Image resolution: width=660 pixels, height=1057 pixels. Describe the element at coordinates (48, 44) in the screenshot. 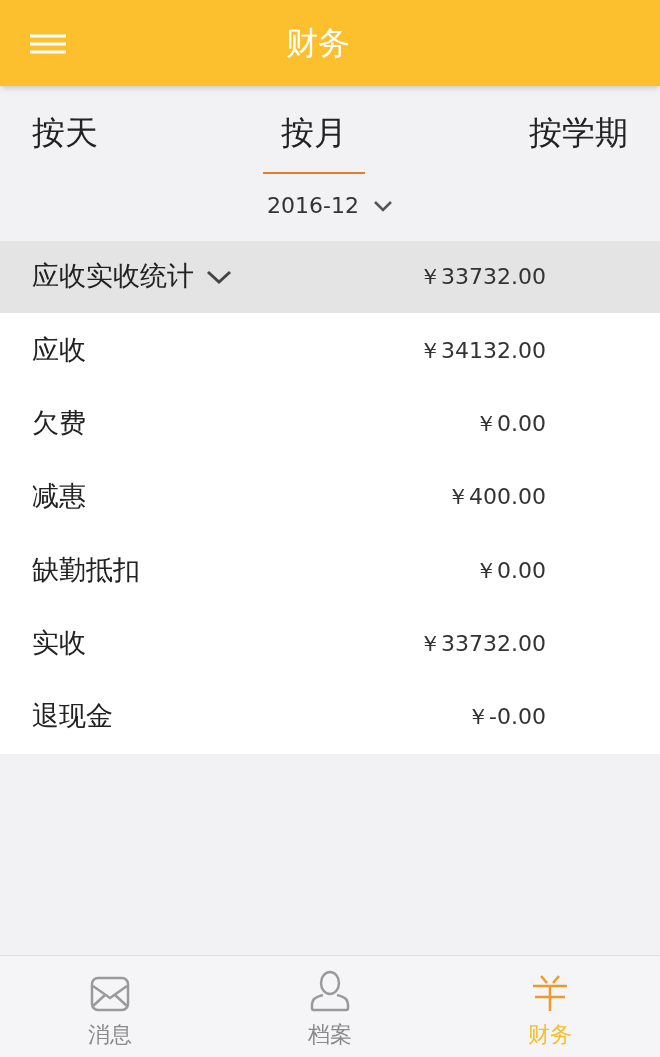

I see `menu-icon` at that location.